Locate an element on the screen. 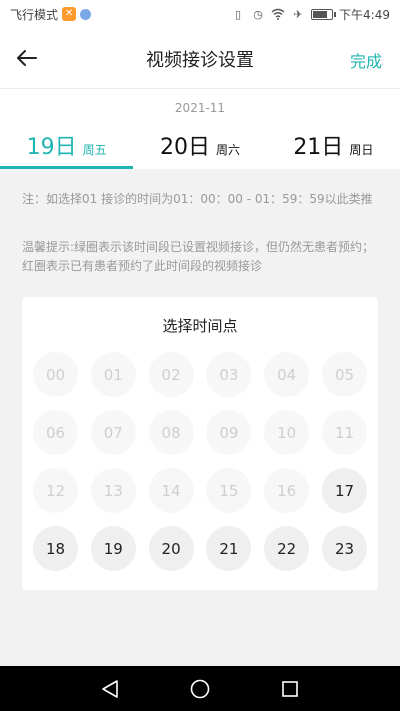  app-notification-icon: ✕ is located at coordinates (69, 14).